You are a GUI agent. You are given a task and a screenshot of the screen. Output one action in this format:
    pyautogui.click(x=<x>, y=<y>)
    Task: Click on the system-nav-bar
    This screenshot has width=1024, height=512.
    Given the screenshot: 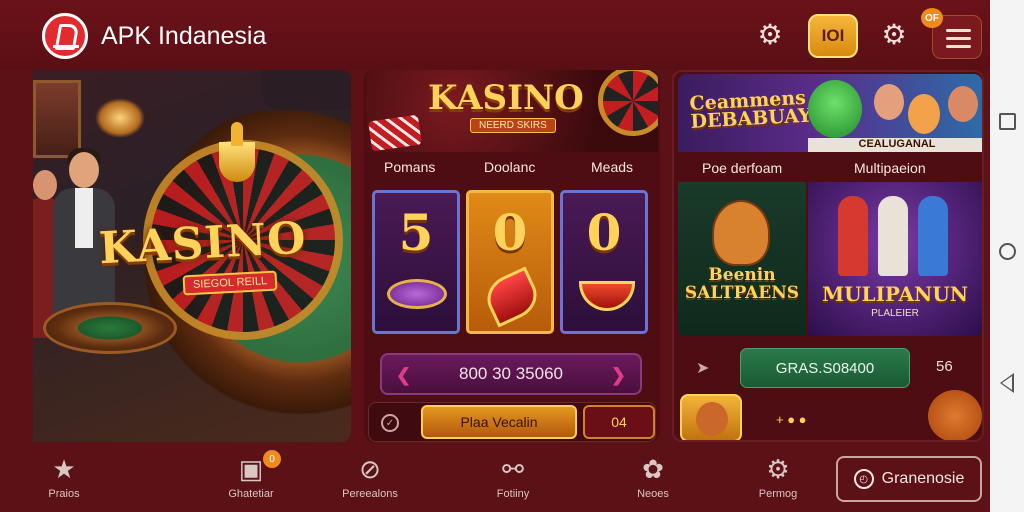 What is the action you would take?
    pyautogui.click(x=1007, y=256)
    